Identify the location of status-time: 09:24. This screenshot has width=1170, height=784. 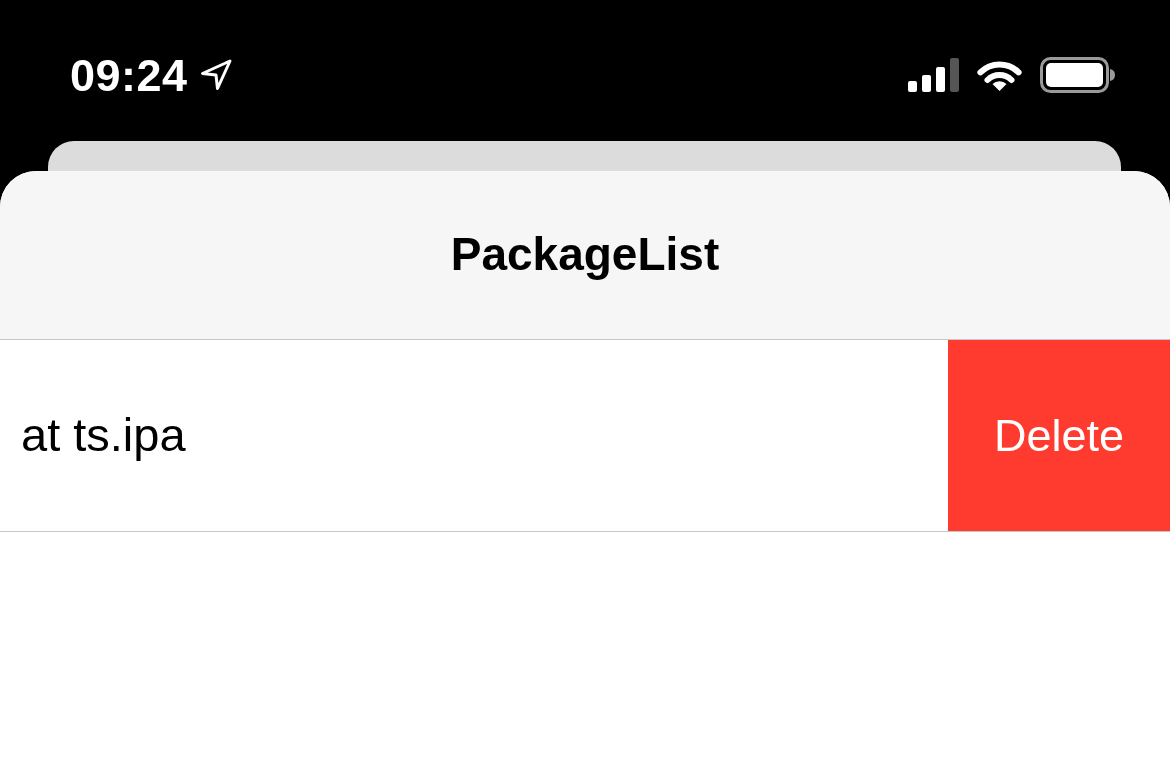
(129, 75).